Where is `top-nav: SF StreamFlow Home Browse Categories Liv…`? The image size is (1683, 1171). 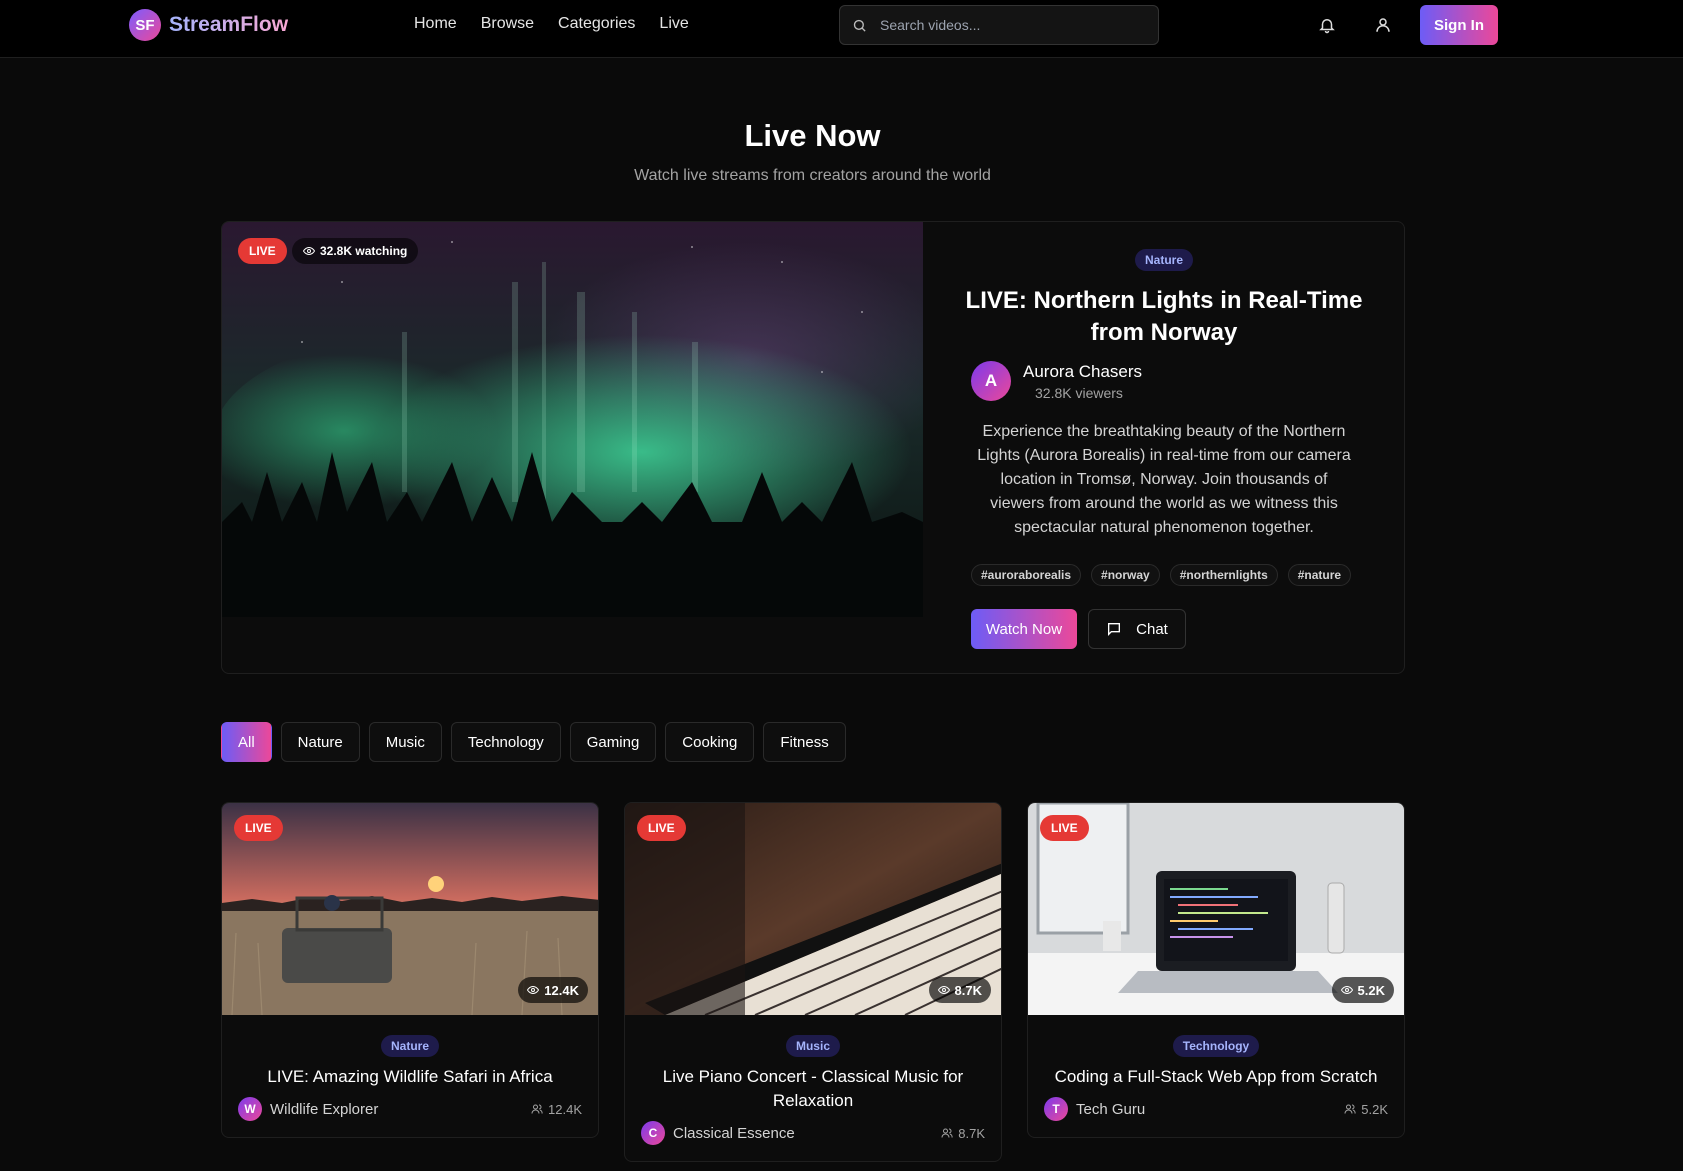
top-nav: SF StreamFlow Home Browse Categories Liv… is located at coordinates (841, 29).